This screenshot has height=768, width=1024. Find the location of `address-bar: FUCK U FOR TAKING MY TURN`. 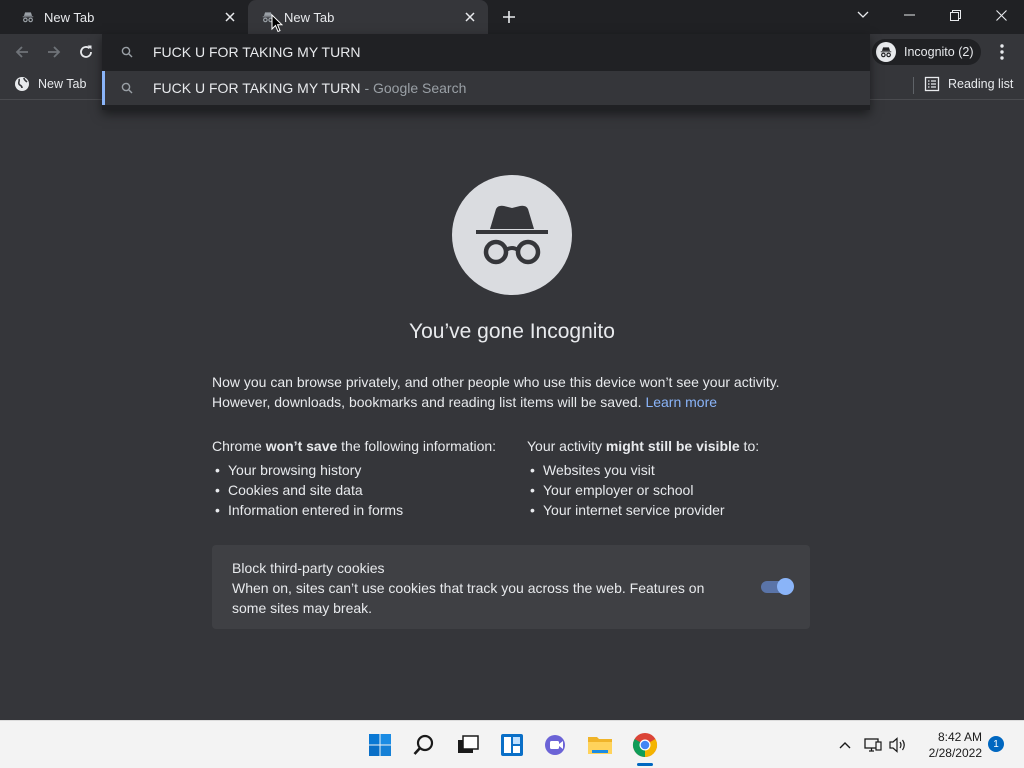

address-bar: FUCK U FOR TAKING MY TURN is located at coordinates (486, 52).